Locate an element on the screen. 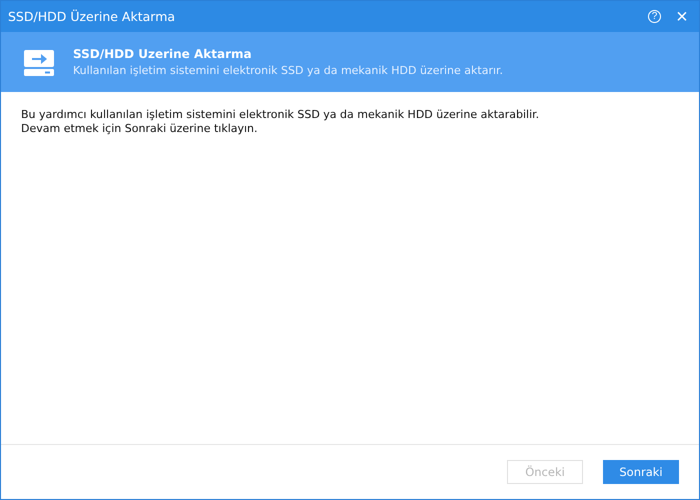  instruction-text: Bu yardımcı kullanılan işletim sistemini elektronik SSD ya da mekanik HDD üzerine aktarabilir. is located at coordinates (280, 115).